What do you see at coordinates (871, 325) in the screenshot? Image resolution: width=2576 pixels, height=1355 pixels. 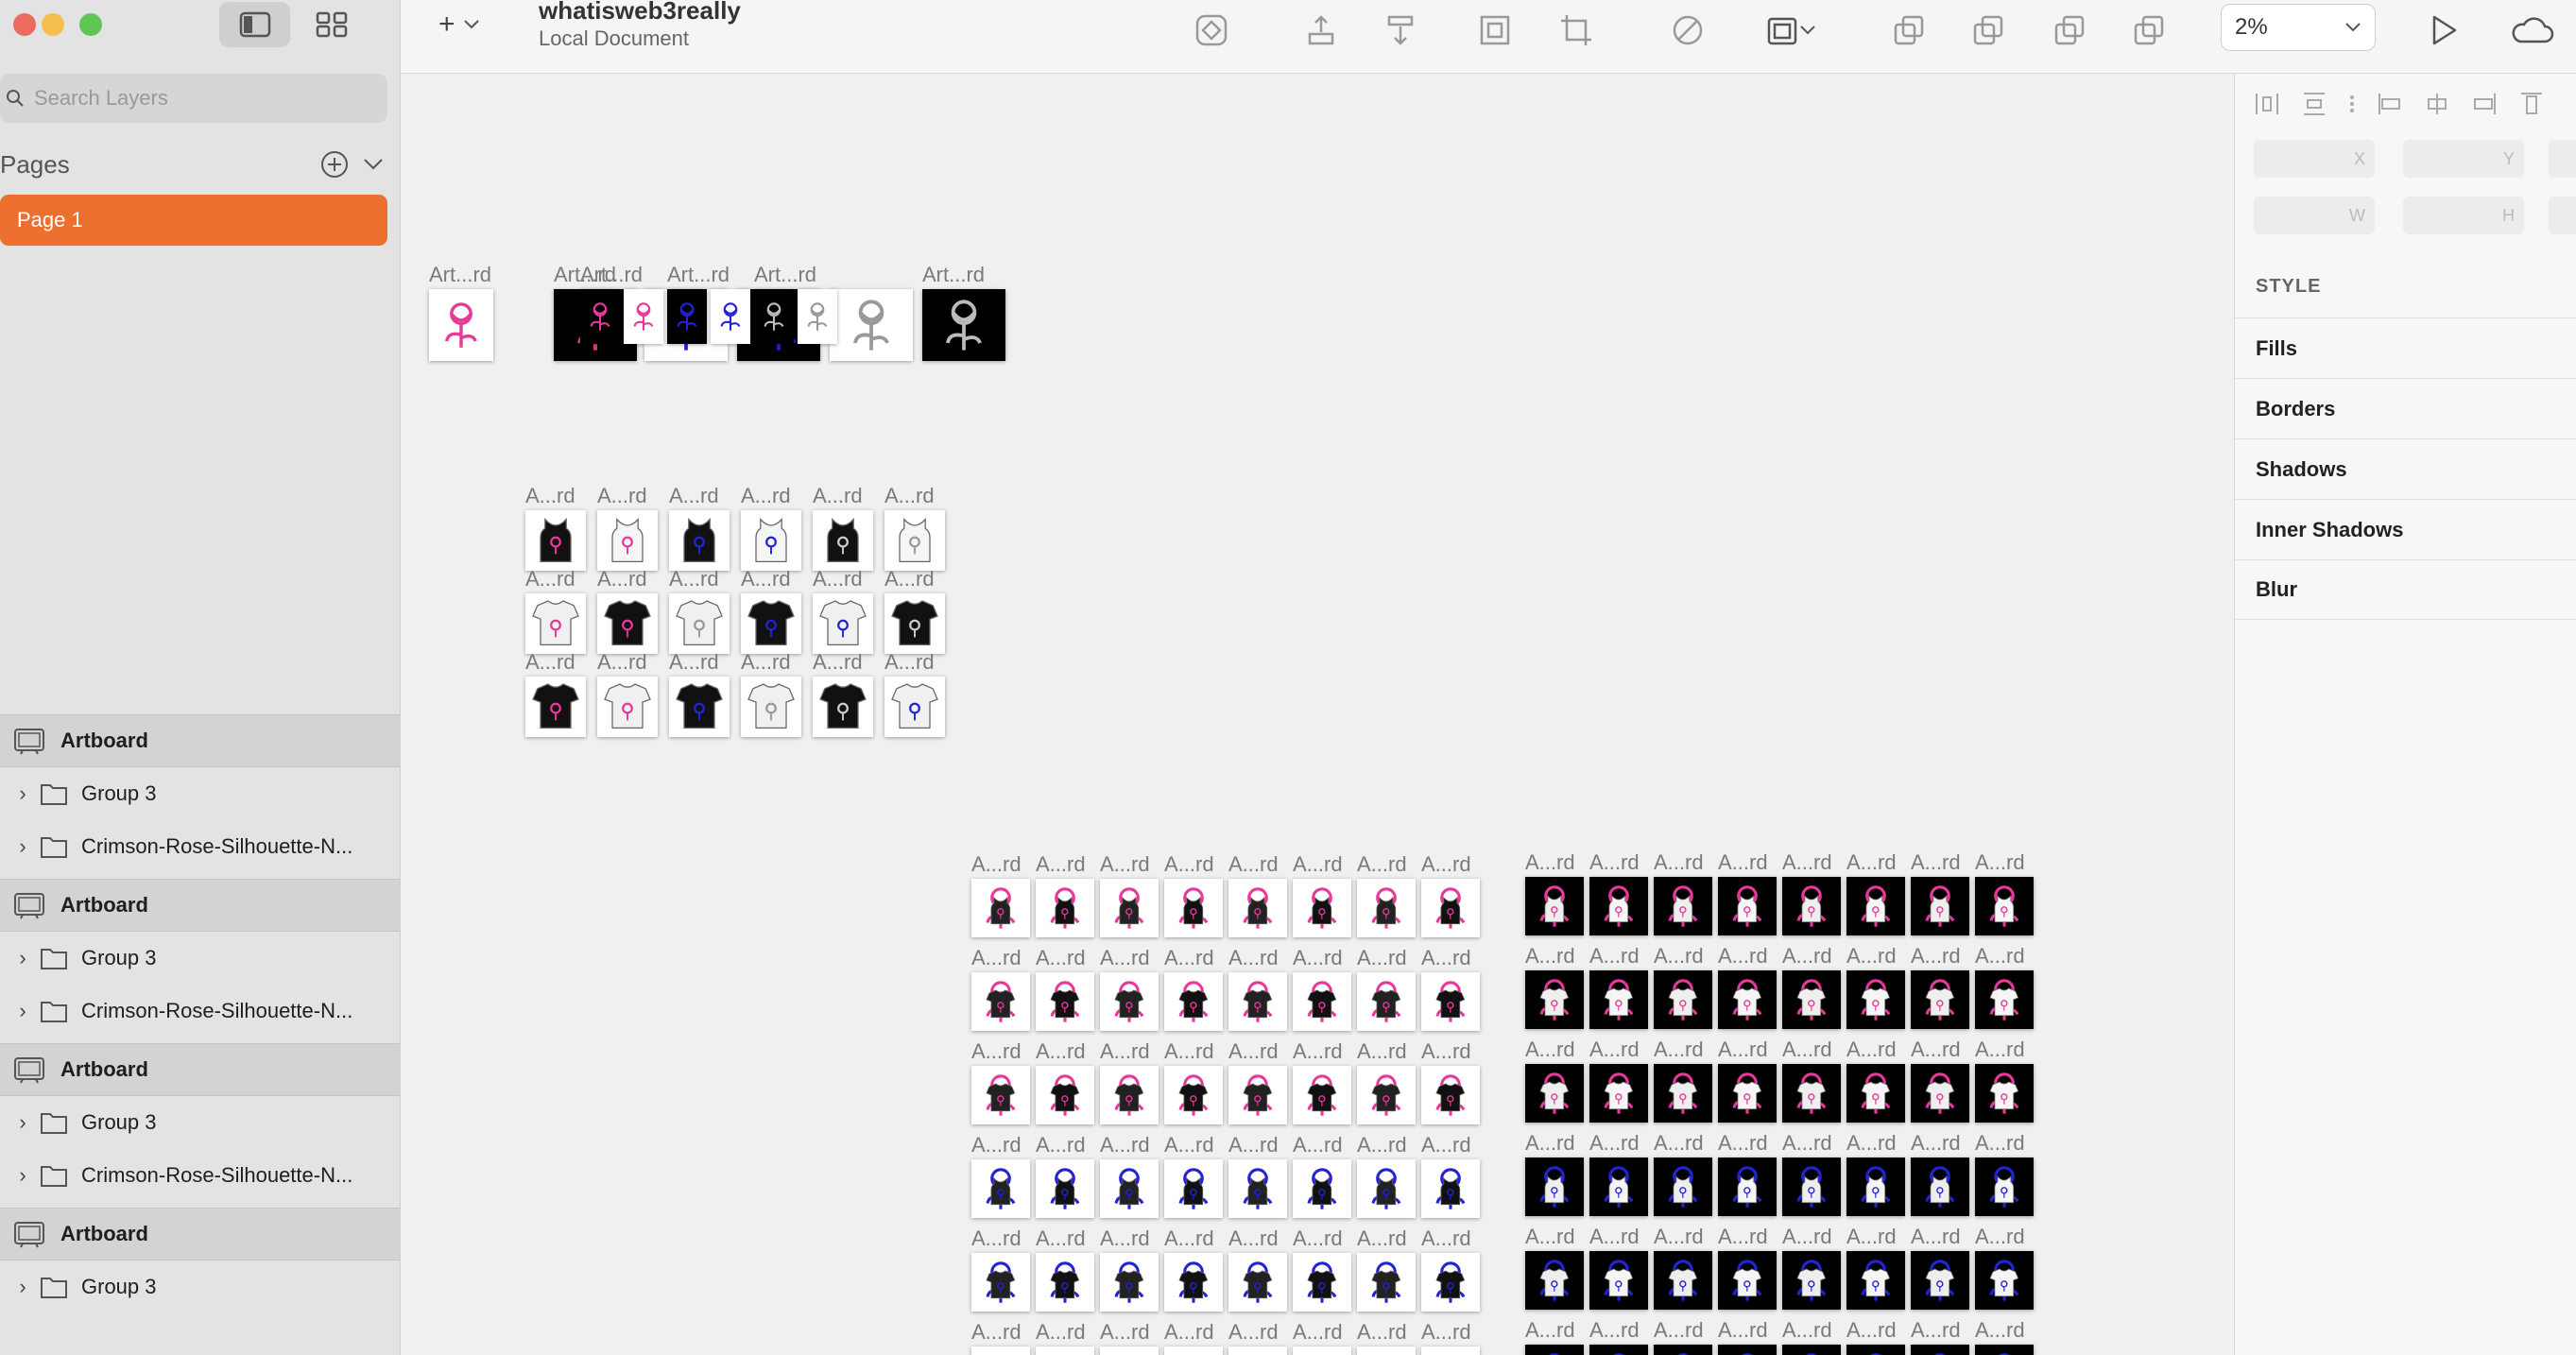 I see `artboard-poster` at bounding box center [871, 325].